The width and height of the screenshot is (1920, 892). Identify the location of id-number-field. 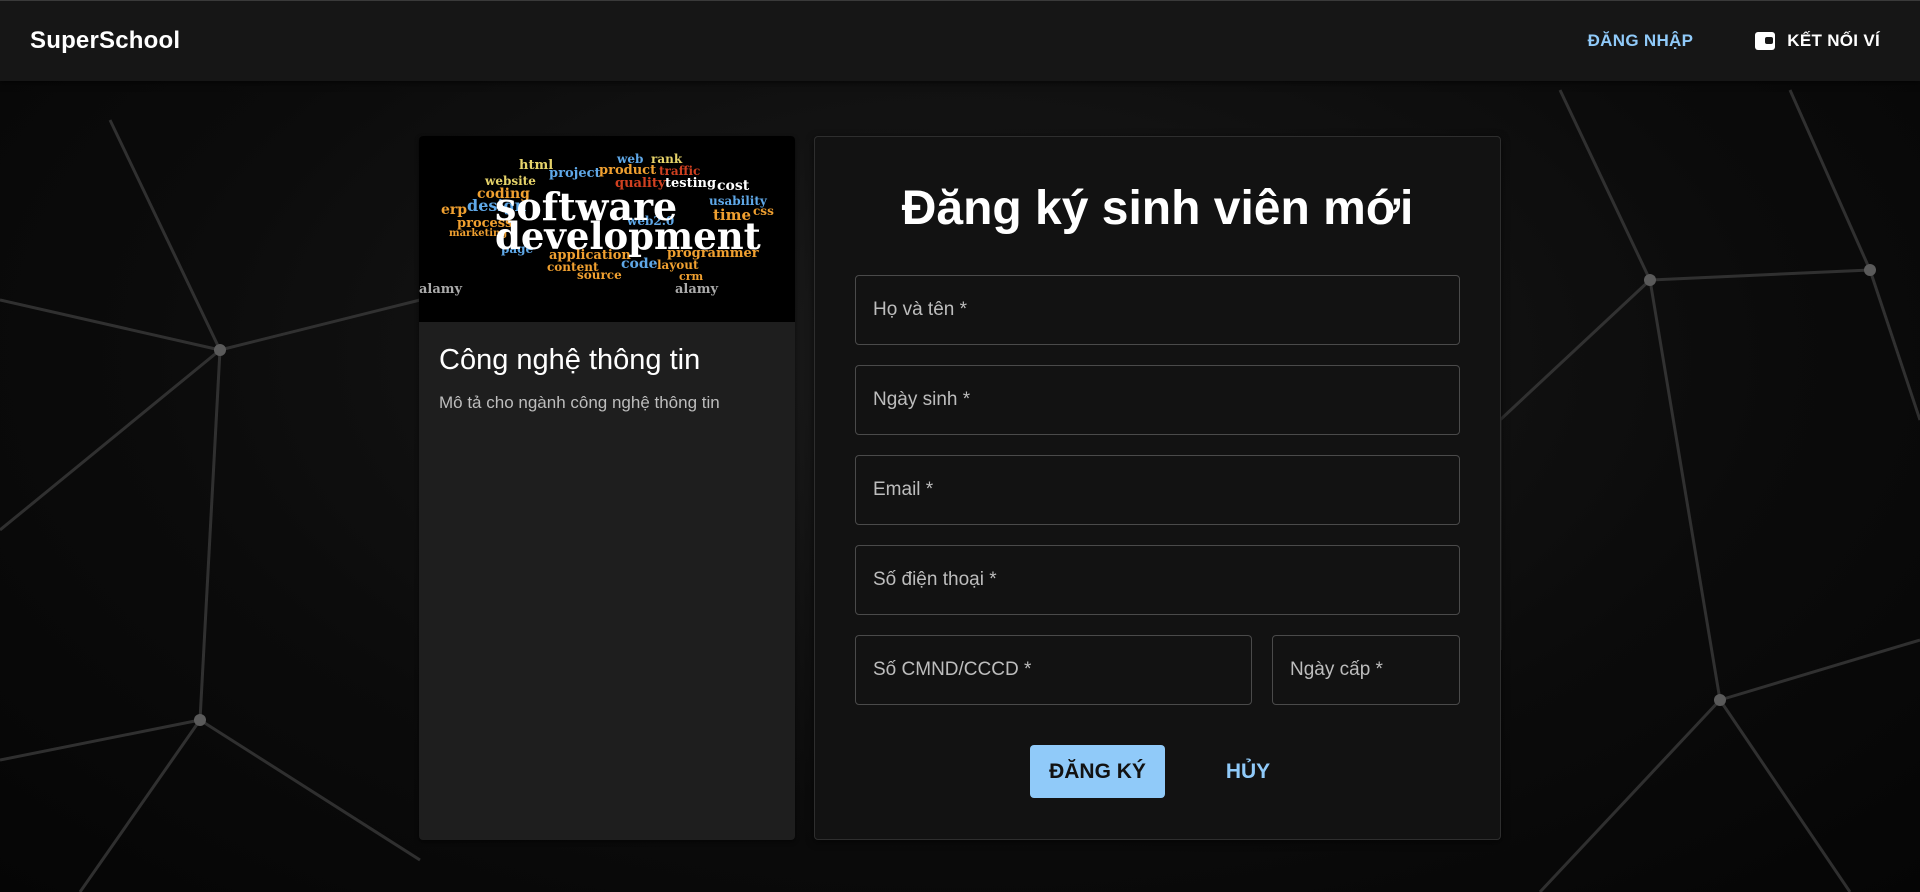
(1053, 670).